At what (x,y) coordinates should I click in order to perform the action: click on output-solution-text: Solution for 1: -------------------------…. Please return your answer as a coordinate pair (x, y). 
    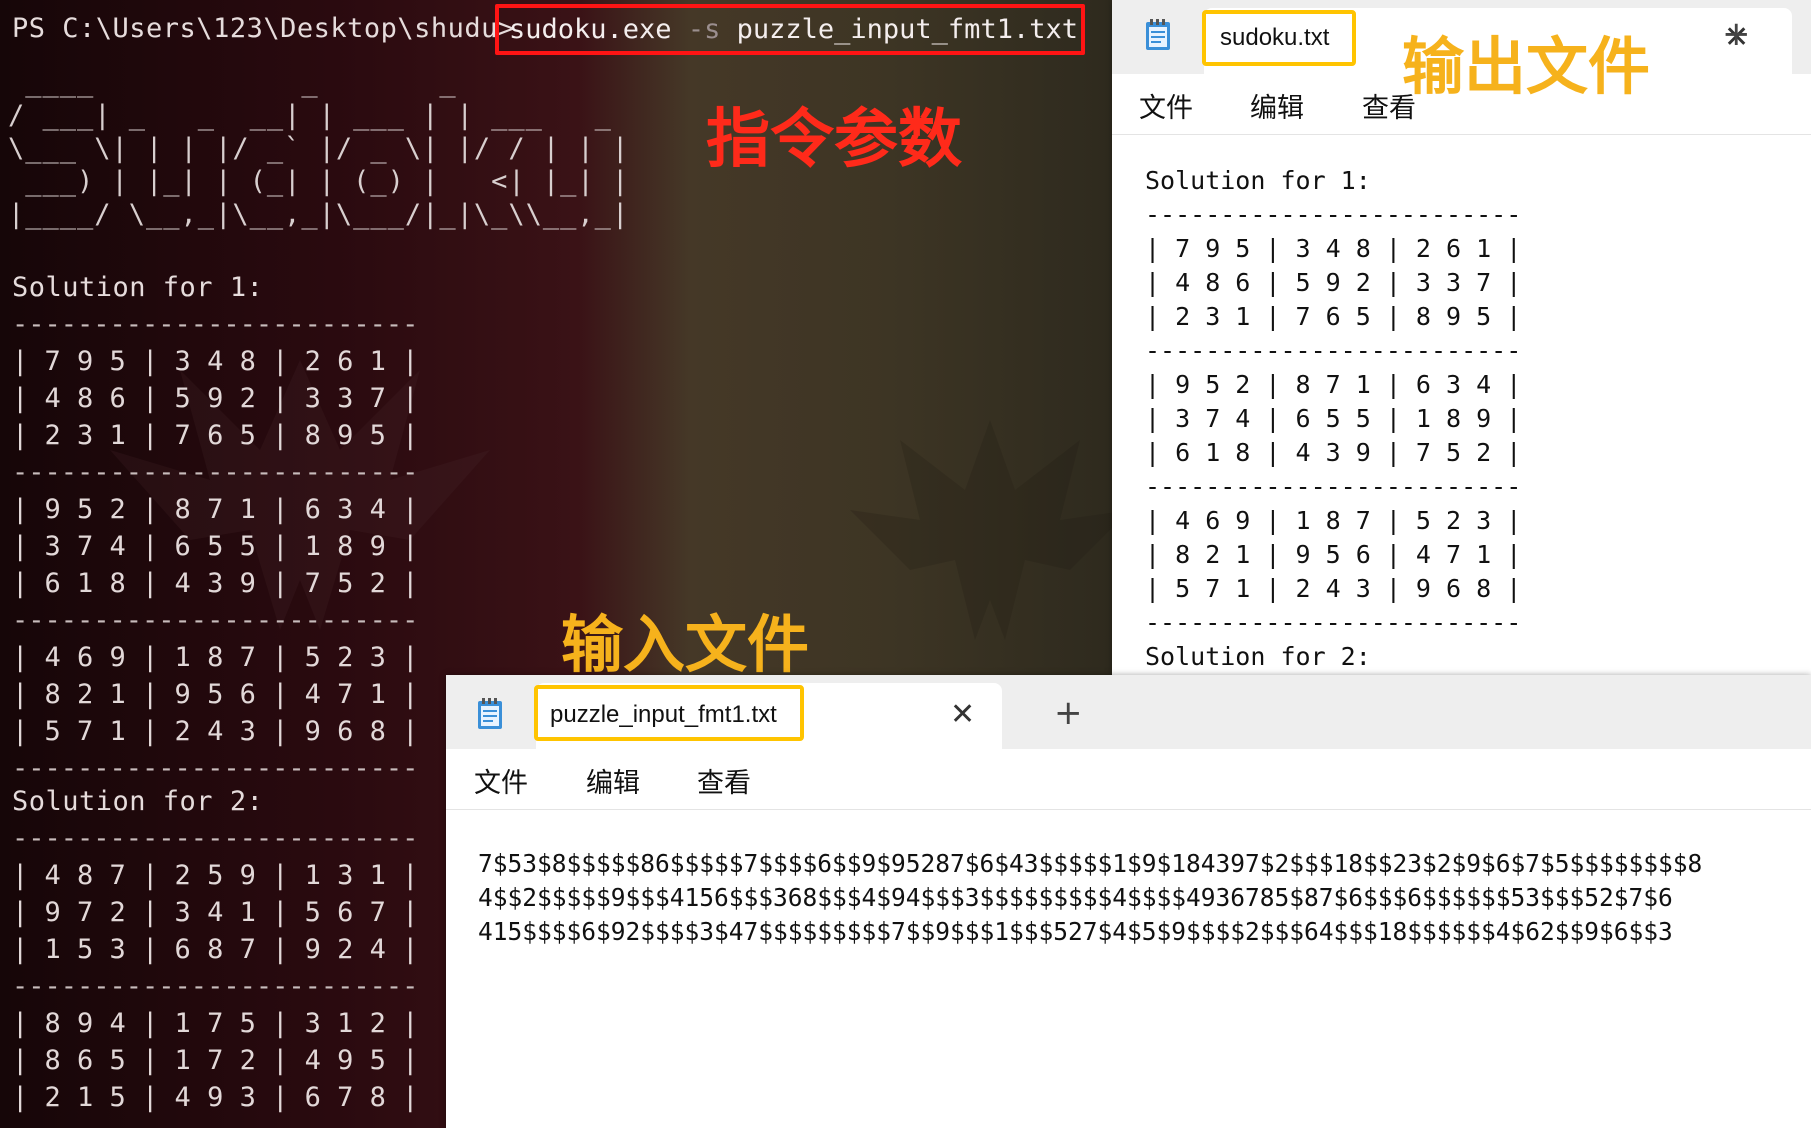
    Looking at the image, I should click on (1333, 419).